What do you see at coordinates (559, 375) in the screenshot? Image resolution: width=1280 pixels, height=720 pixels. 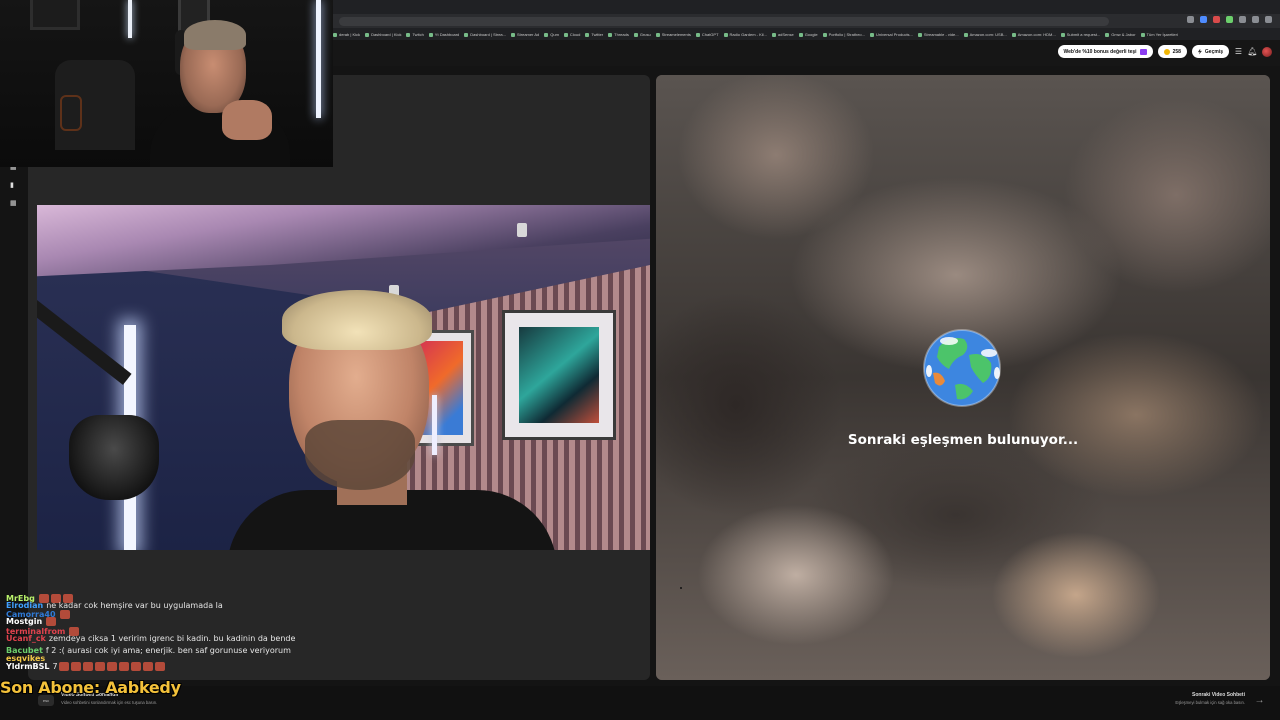 I see `wall-artwork` at bounding box center [559, 375].